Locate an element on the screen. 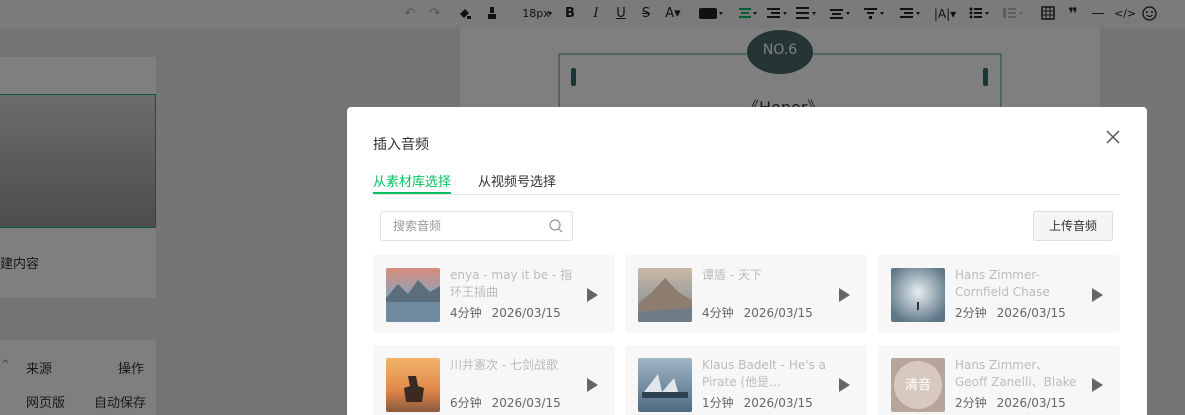 This screenshot has width=1185, height=415. cover-text: 清音 is located at coordinates (917, 385).